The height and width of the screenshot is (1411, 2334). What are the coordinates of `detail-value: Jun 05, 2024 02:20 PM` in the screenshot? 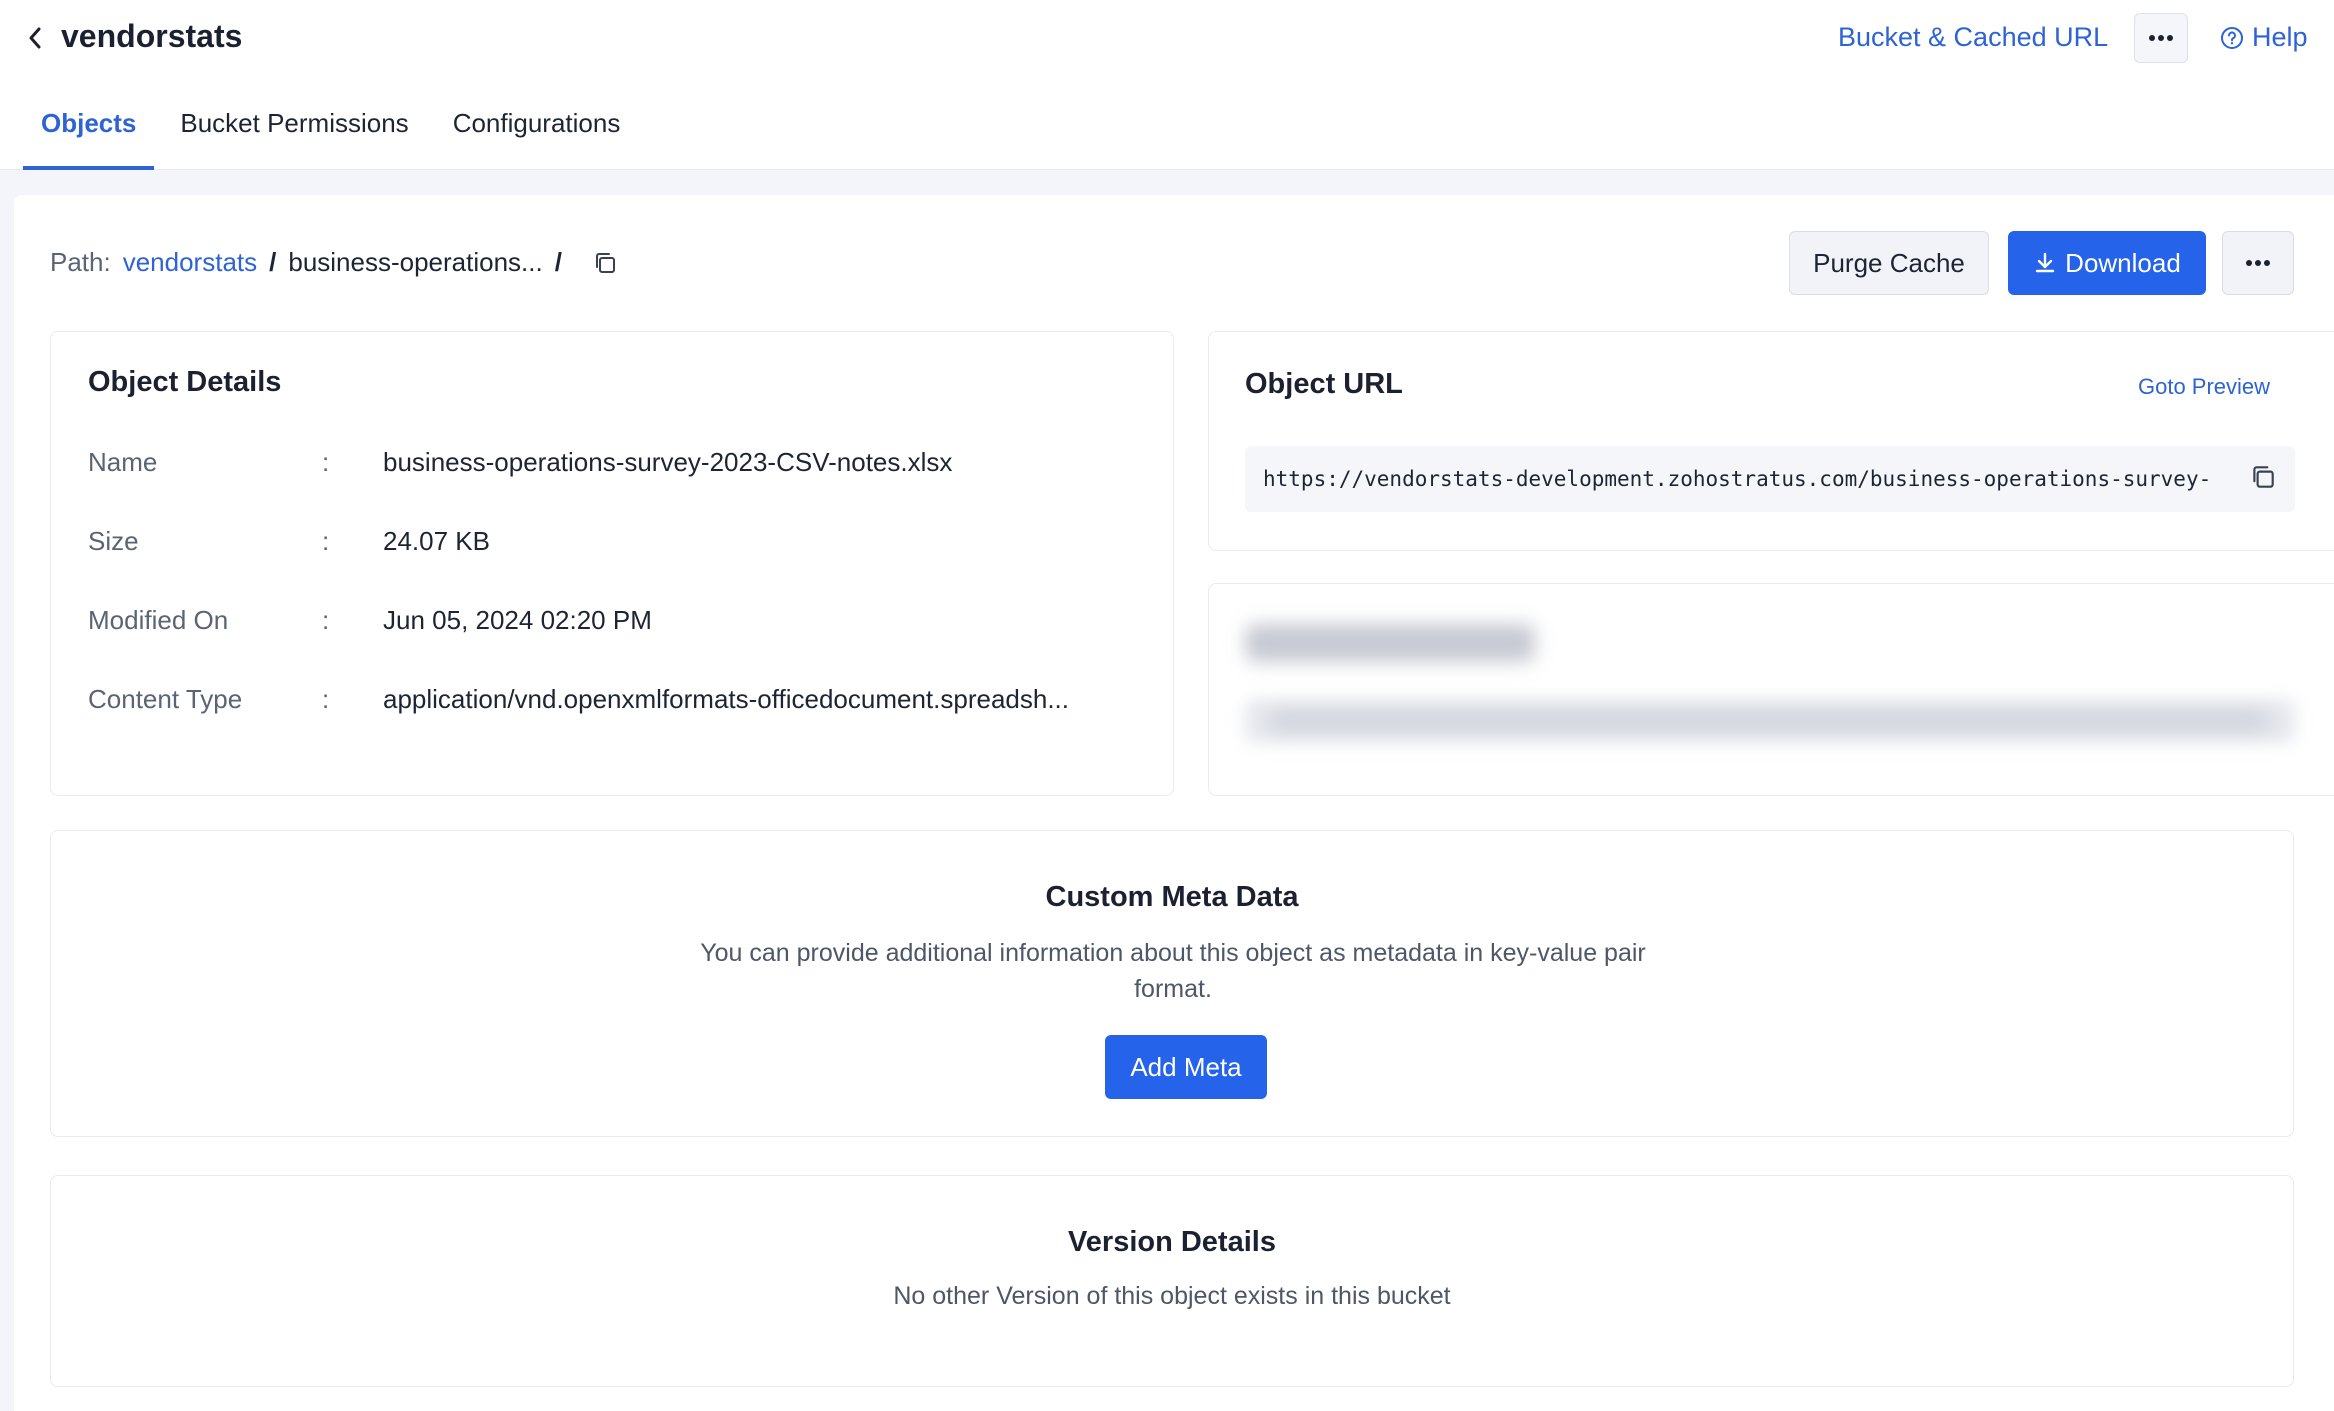 It's located at (517, 620).